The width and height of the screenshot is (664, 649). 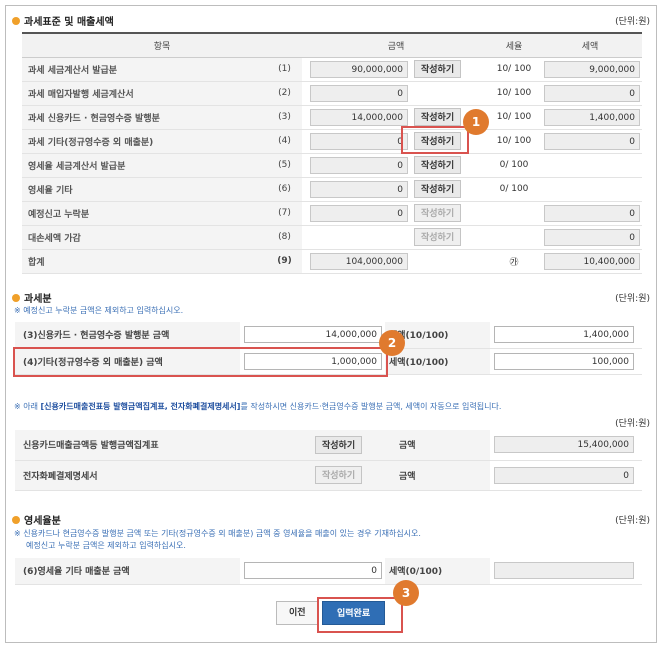 I want to click on row-label: 과세 세금계산서 발급분, so click(x=144, y=69).